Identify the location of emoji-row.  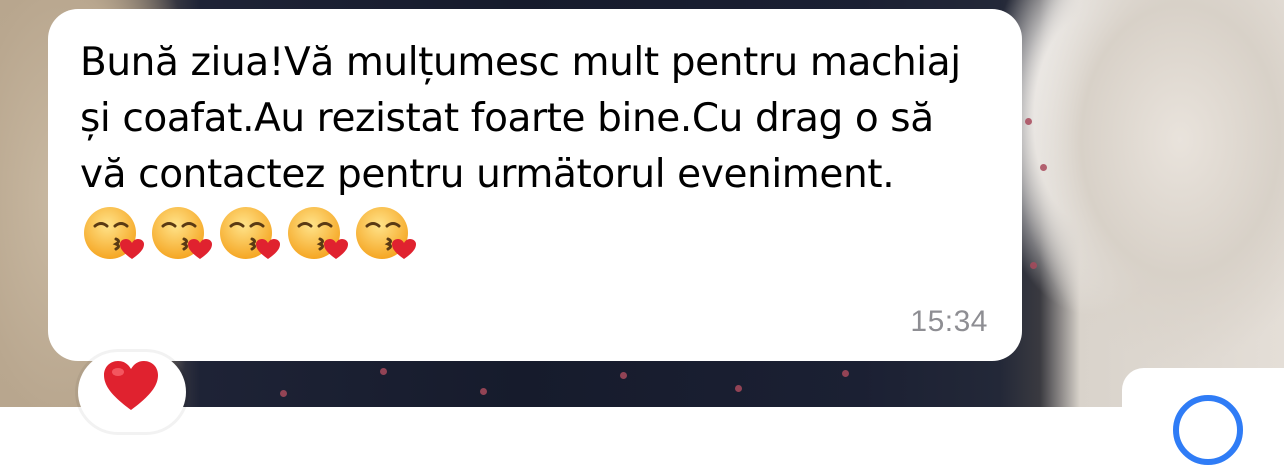
(249, 234).